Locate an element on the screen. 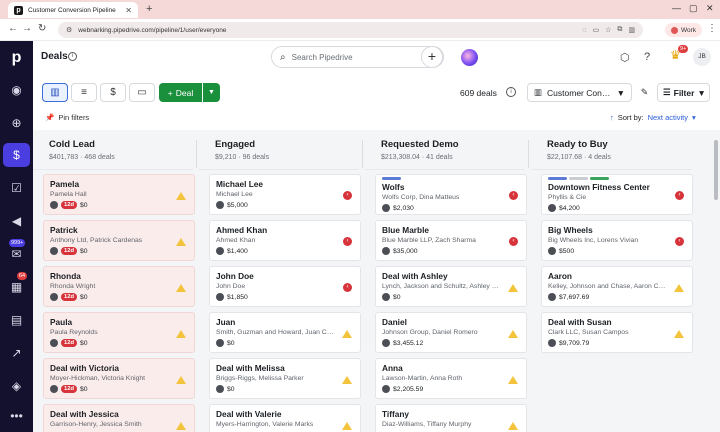 The height and width of the screenshot is (432, 720). avatar: JB is located at coordinates (702, 57).